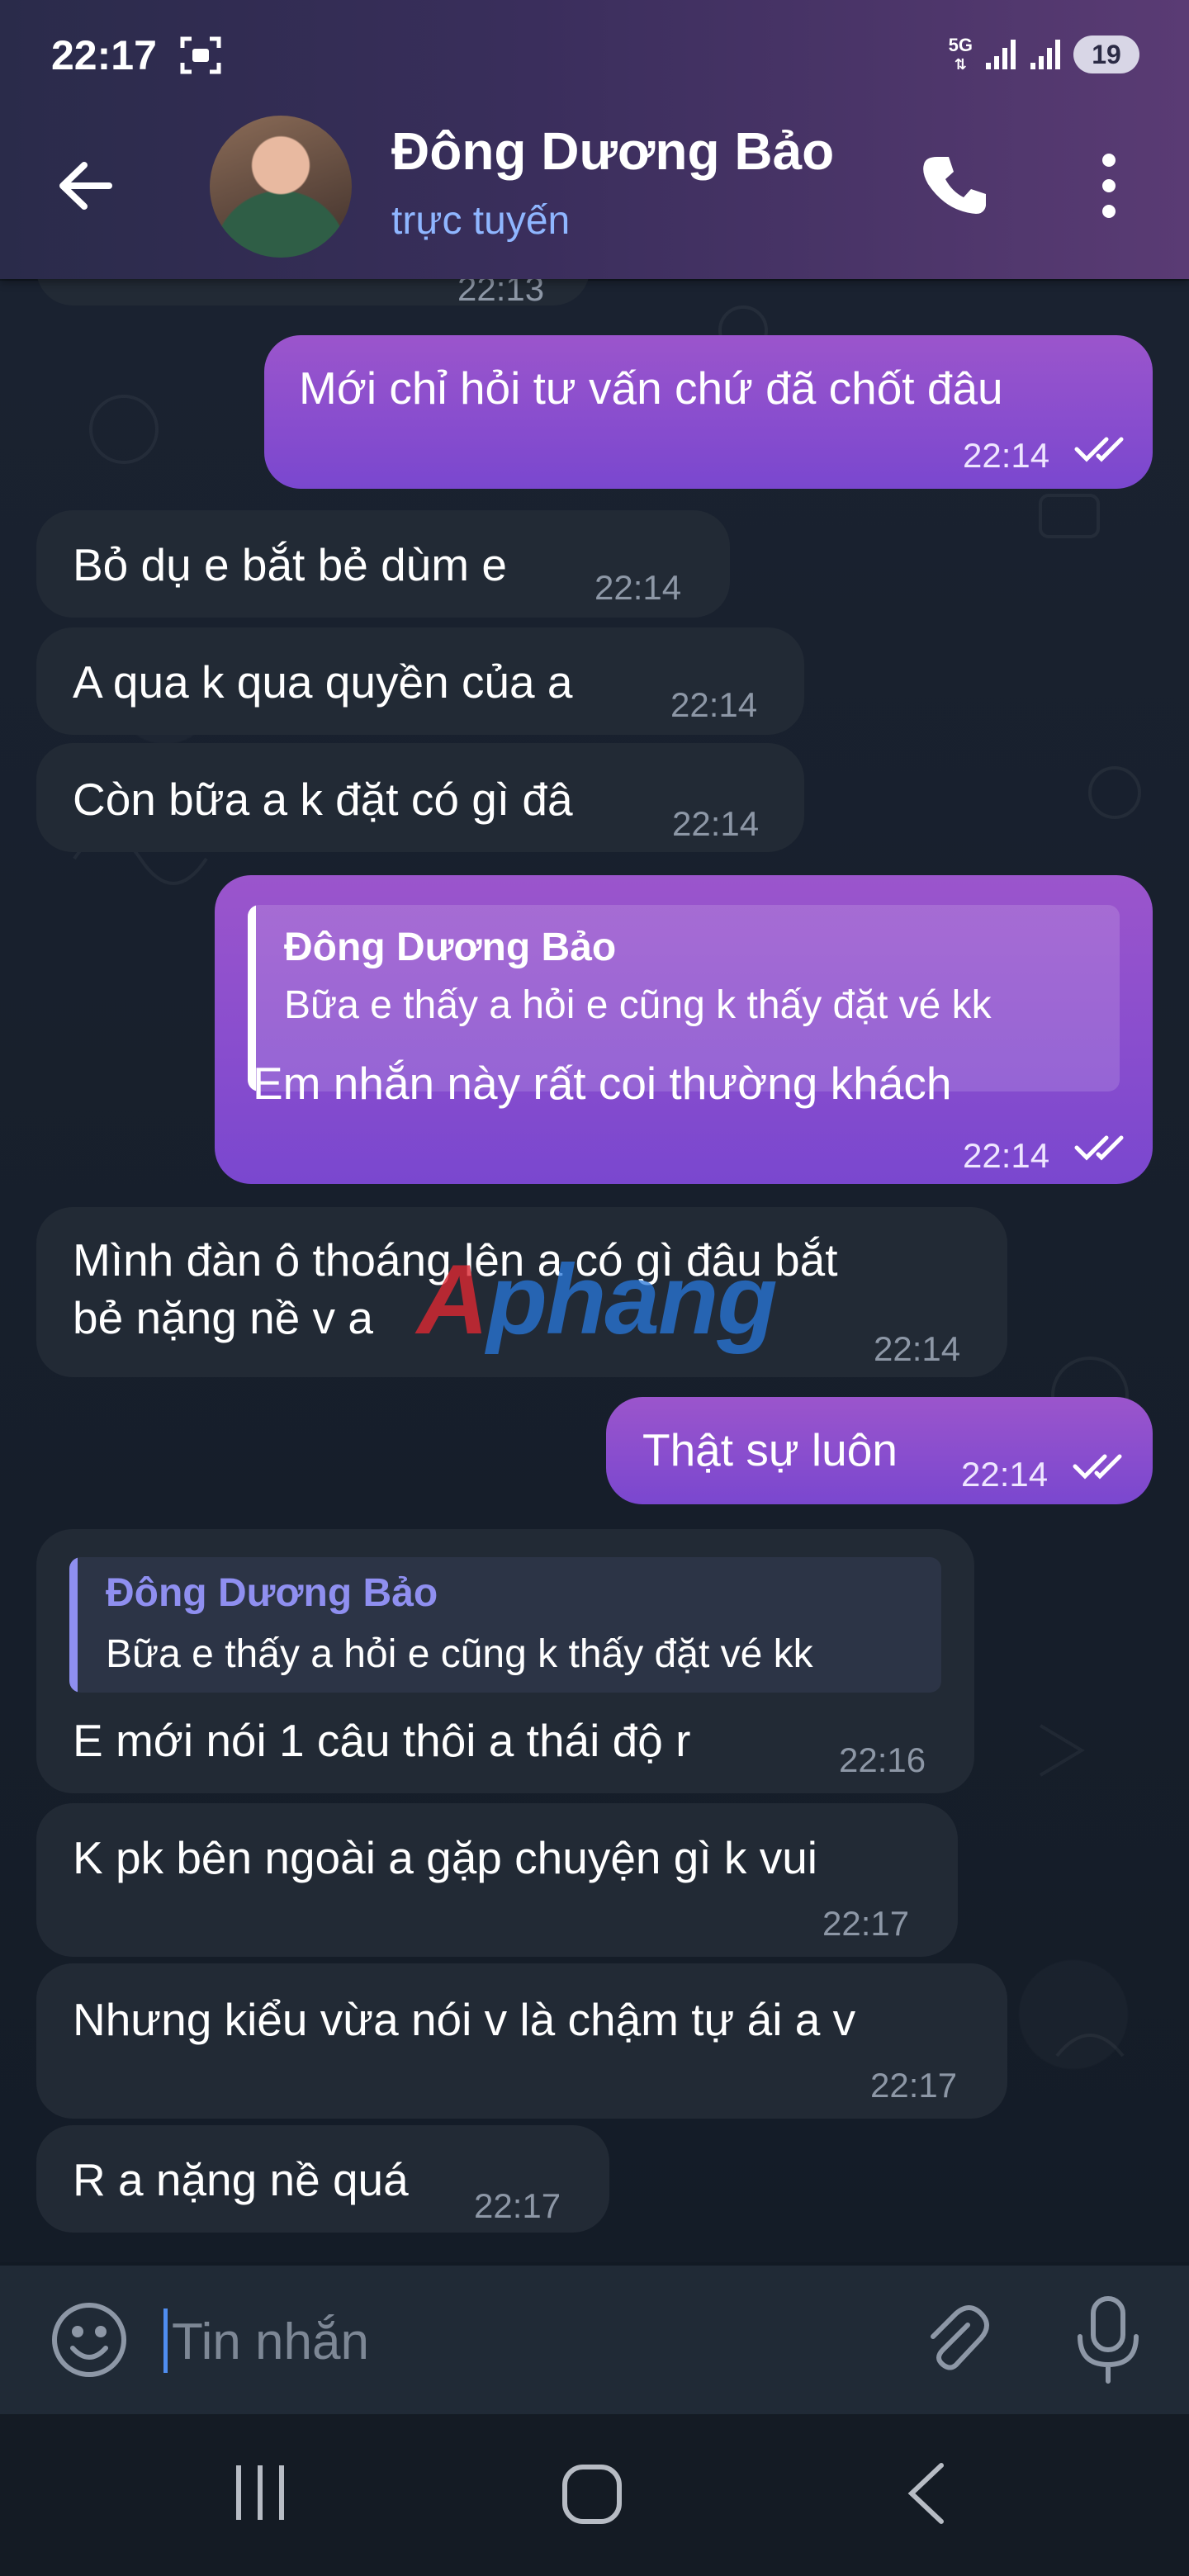 This screenshot has width=1189, height=2576. Describe the element at coordinates (882, 1759) in the screenshot. I see `message-time: 22:16` at that location.